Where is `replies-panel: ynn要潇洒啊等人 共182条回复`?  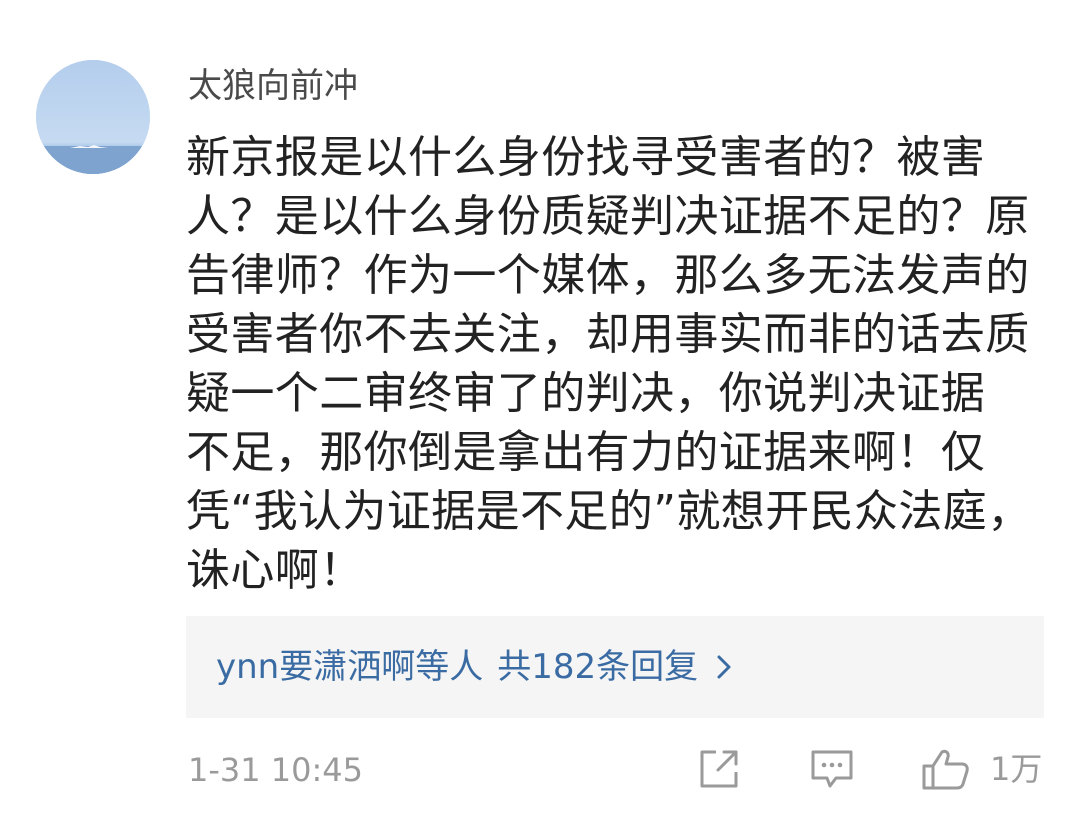
replies-panel: ynn要潇洒啊等人 共182条回复 is located at coordinates (615, 667).